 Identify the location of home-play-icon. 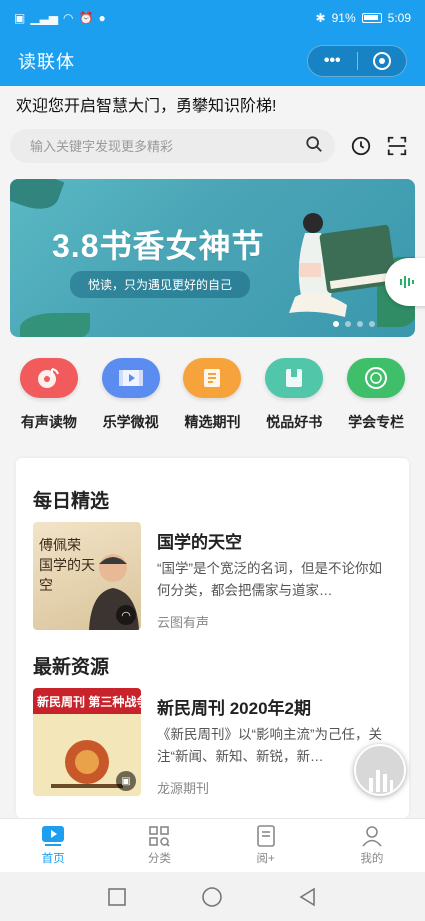
(53, 836).